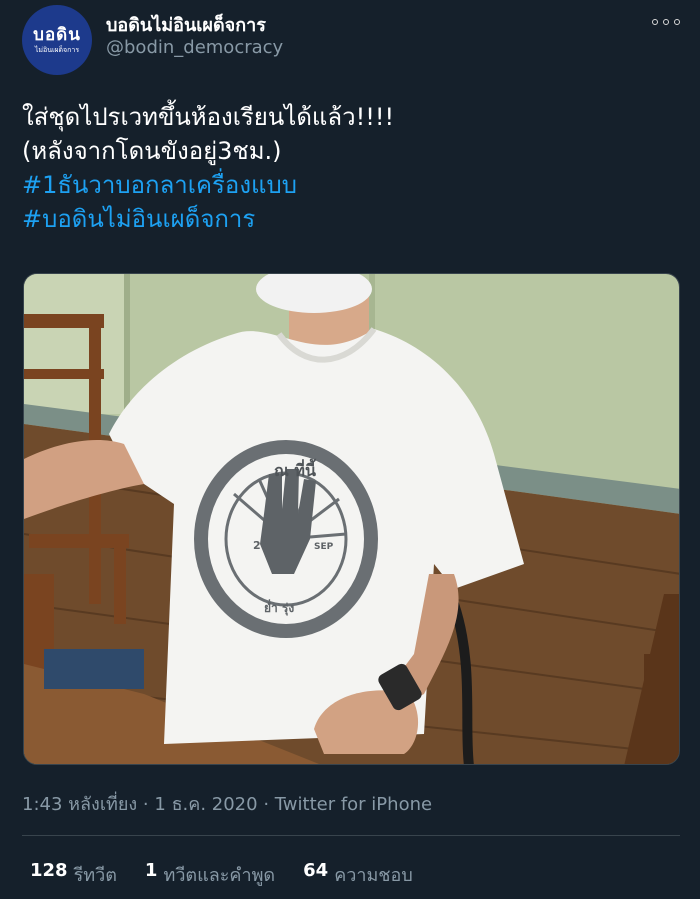 Image resolution: width=700 pixels, height=899 pixels. I want to click on retweets-label: รีทวีต, so click(95, 875).